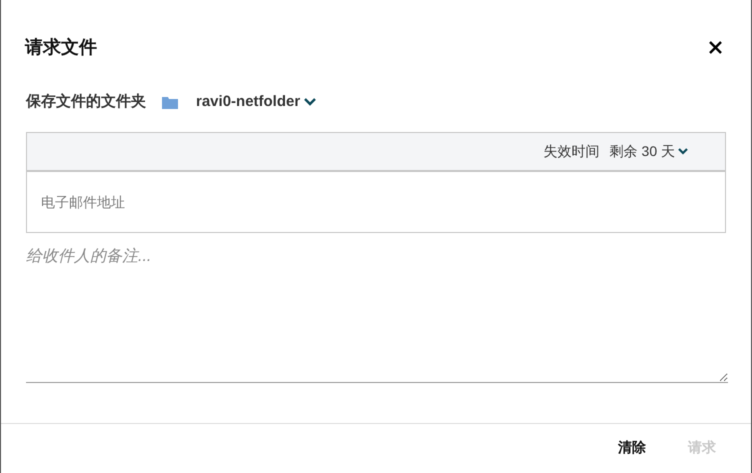  Describe the element at coordinates (572, 151) in the screenshot. I see `expiry-label: 失效时间` at that location.